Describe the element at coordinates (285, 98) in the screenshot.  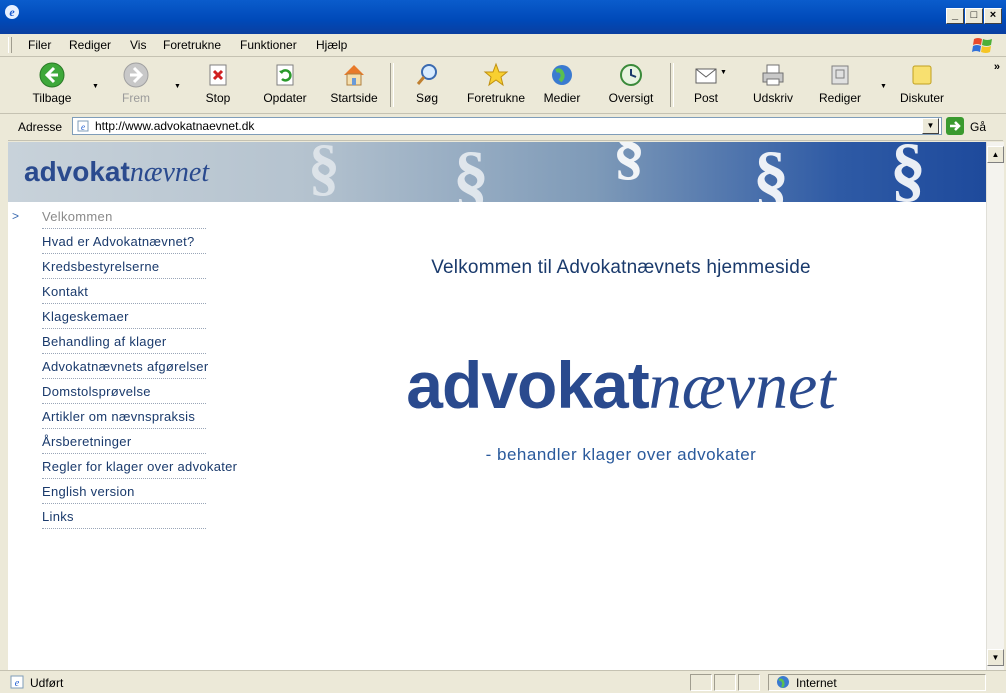
I see `refresh-label: Opdater` at that location.